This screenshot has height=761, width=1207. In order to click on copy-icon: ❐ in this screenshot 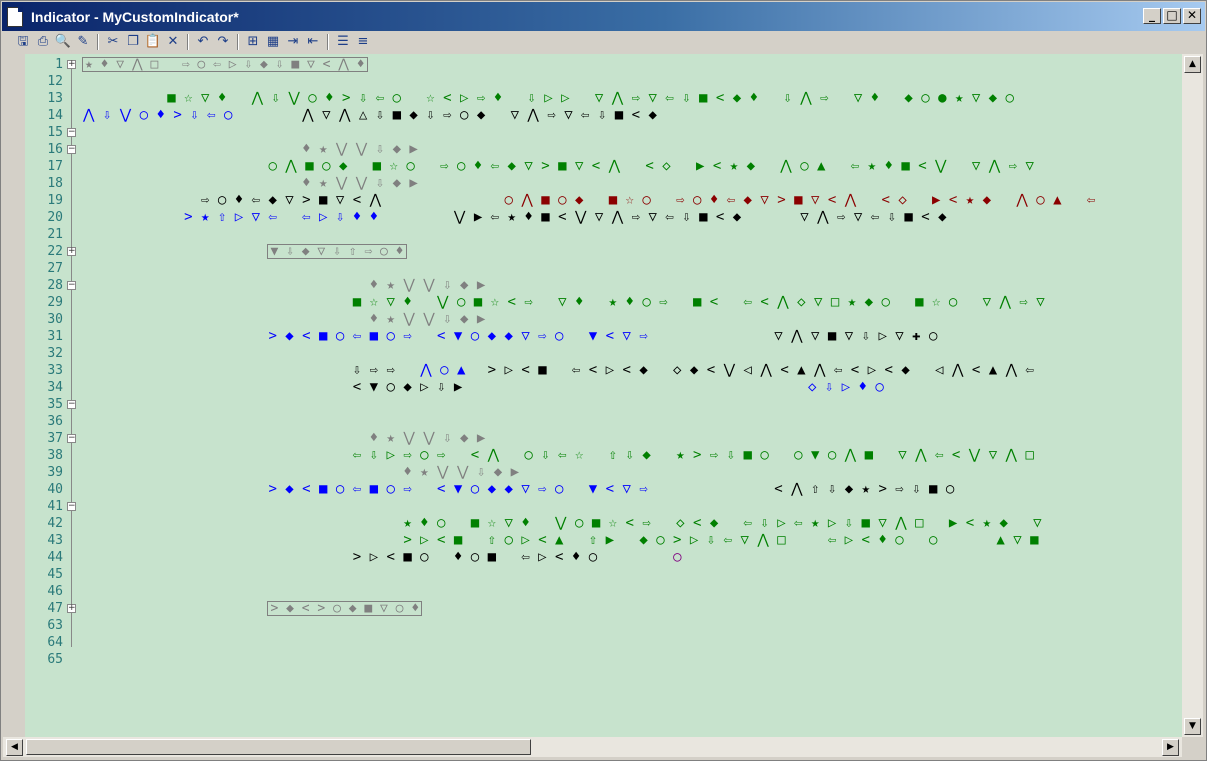, I will do `click(133, 42)`.